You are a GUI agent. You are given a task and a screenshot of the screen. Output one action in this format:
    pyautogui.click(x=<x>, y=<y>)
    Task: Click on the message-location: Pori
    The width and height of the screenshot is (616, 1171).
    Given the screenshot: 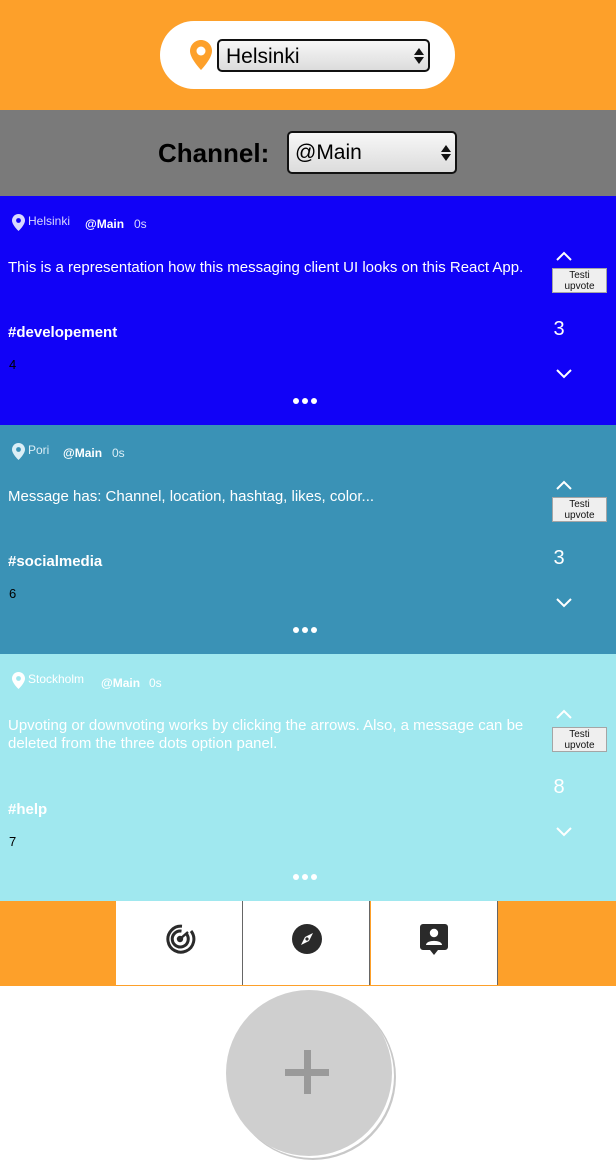 What is the action you would take?
    pyautogui.click(x=39, y=450)
    